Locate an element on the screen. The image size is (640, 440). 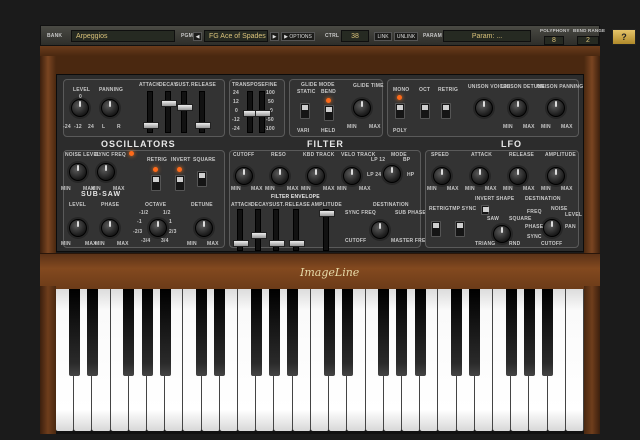
master-level-knob is located at coordinates (80, 108).